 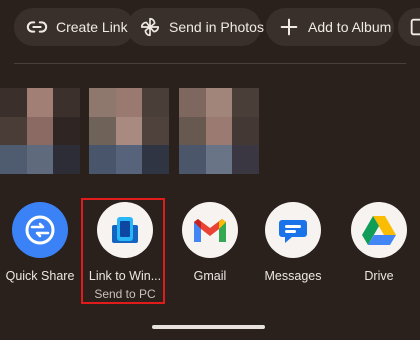 What do you see at coordinates (125, 230) in the screenshot?
I see `link-to-windows-icon` at bounding box center [125, 230].